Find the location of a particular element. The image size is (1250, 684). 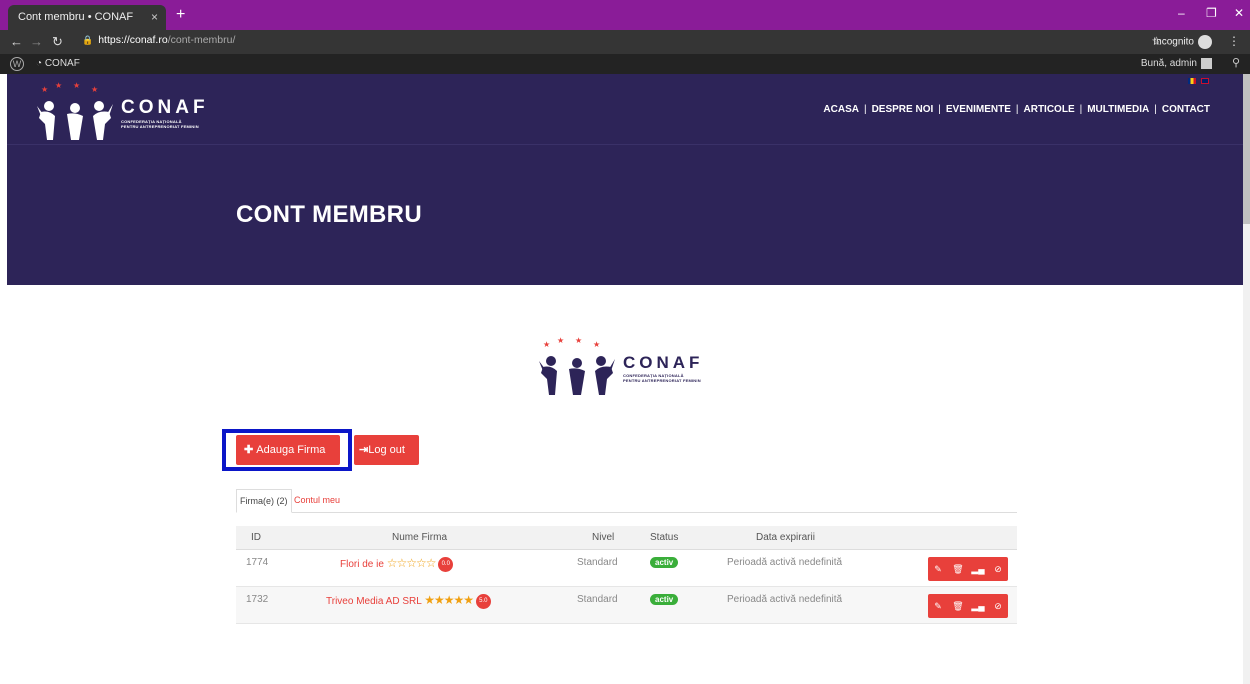

row-expiry: Perioadă activă nedefinită is located at coordinates (785, 599).